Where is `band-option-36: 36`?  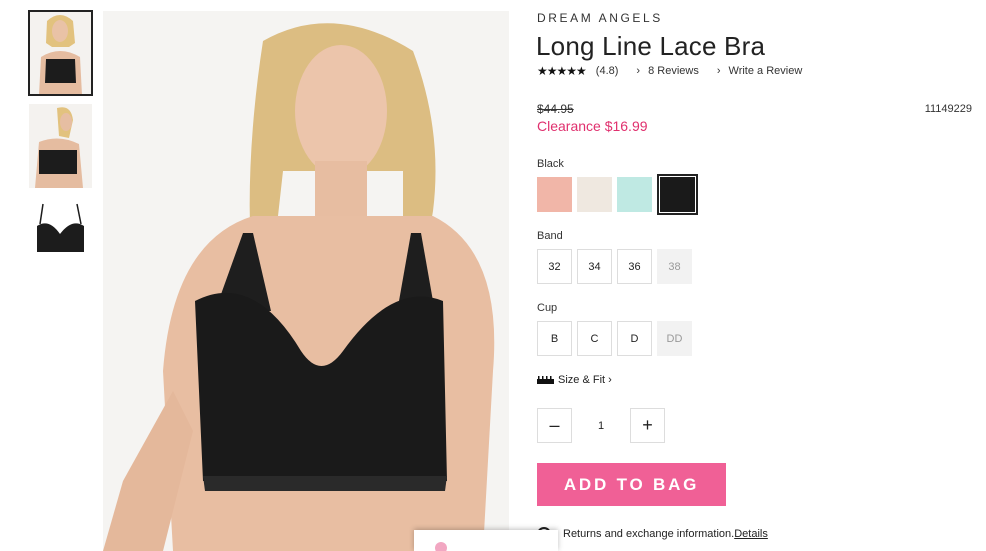 band-option-36: 36 is located at coordinates (634, 266).